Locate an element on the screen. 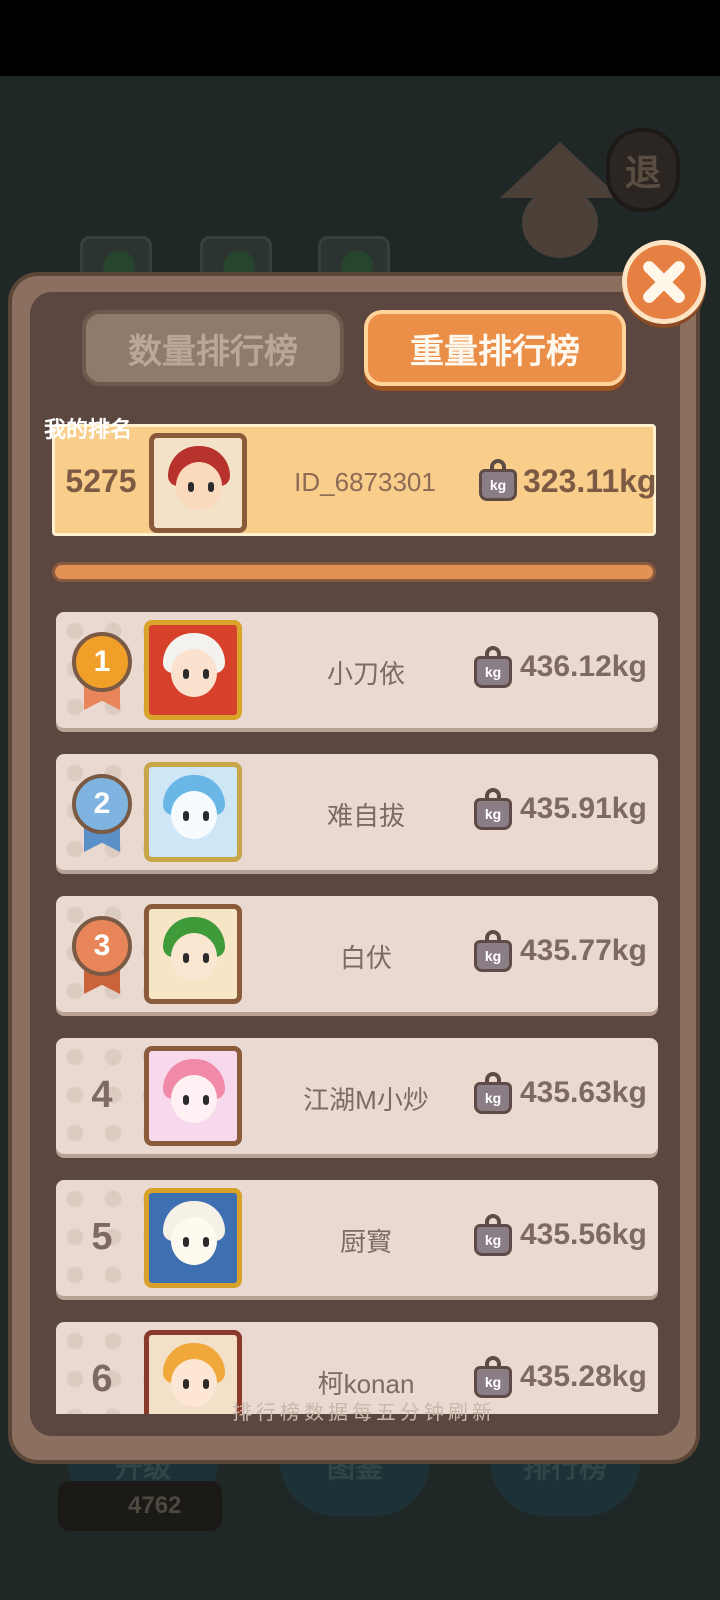 The height and width of the screenshot is (1600, 720). player-weight: 435.28kg is located at coordinates (583, 1376).